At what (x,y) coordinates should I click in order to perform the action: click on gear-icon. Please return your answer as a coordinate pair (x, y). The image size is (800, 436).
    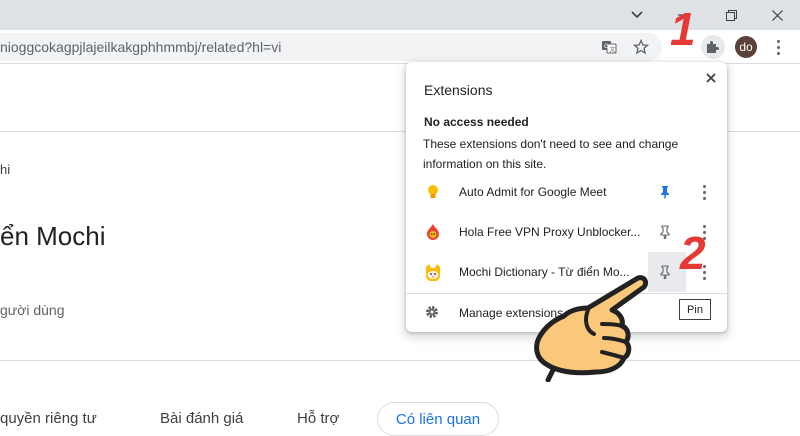
    Looking at the image, I should click on (432, 312).